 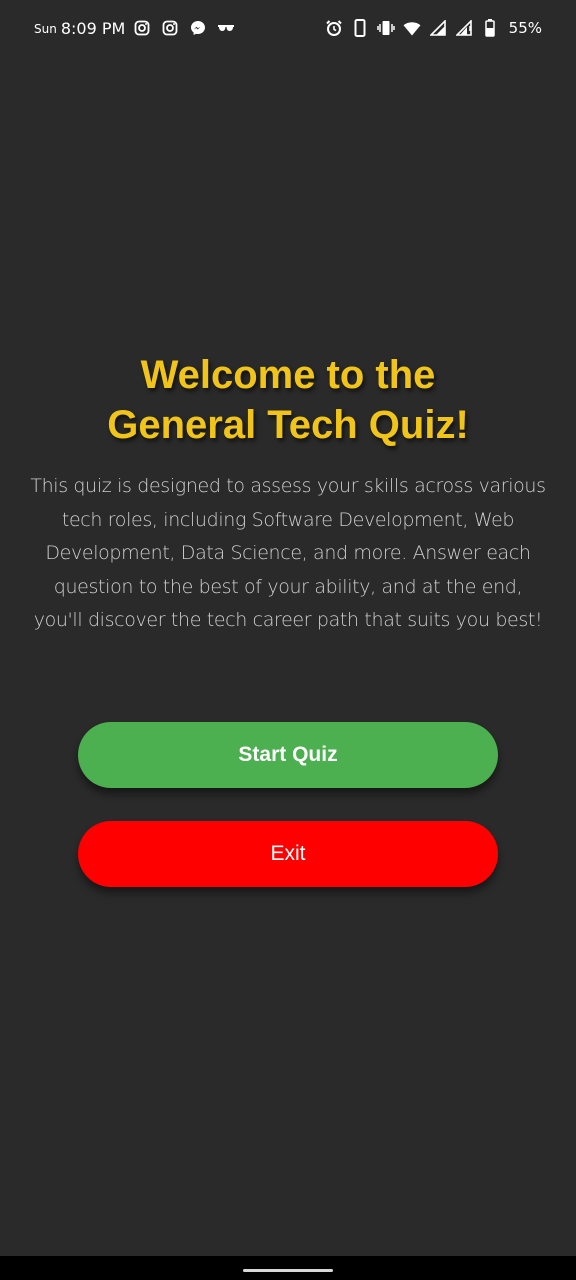 I want to click on start-quiz-button: Start Quiz, so click(x=288, y=755).